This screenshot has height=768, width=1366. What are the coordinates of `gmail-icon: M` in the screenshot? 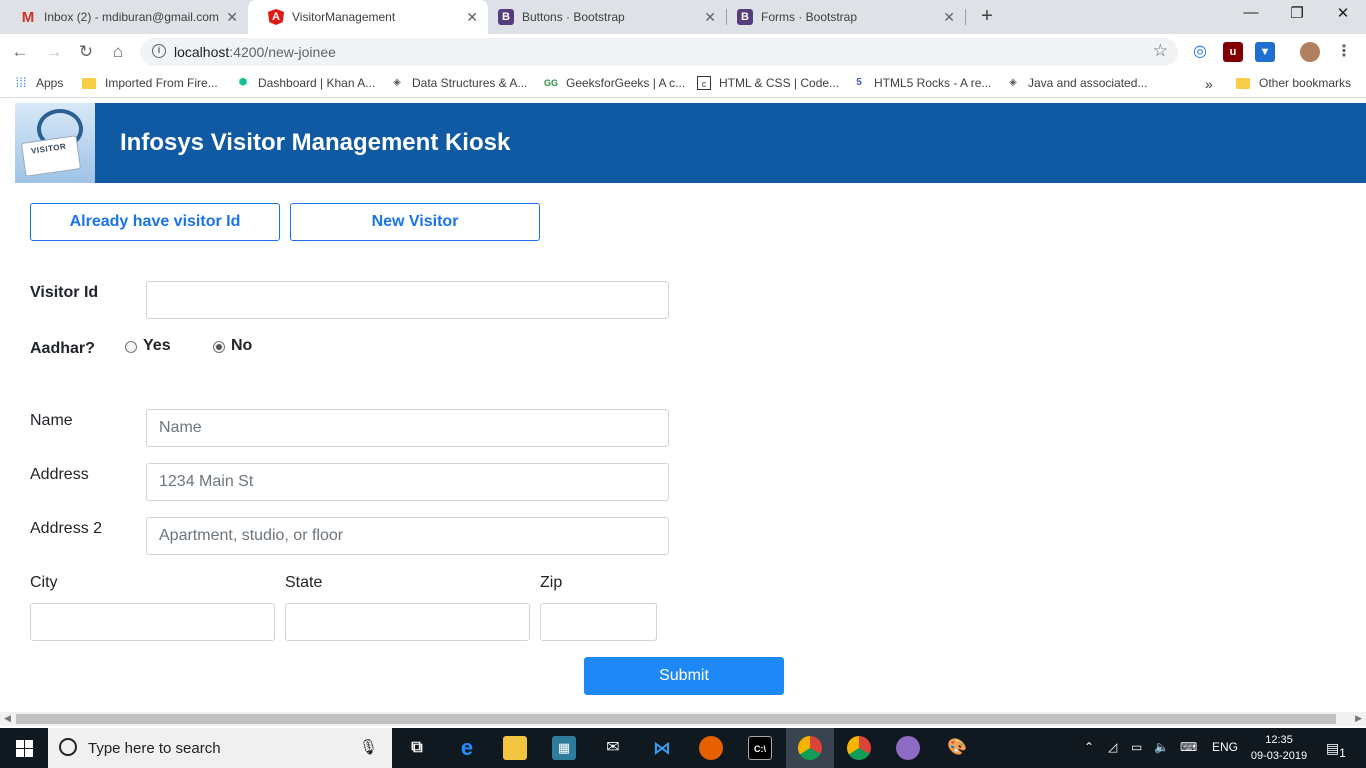 It's located at (28, 17).